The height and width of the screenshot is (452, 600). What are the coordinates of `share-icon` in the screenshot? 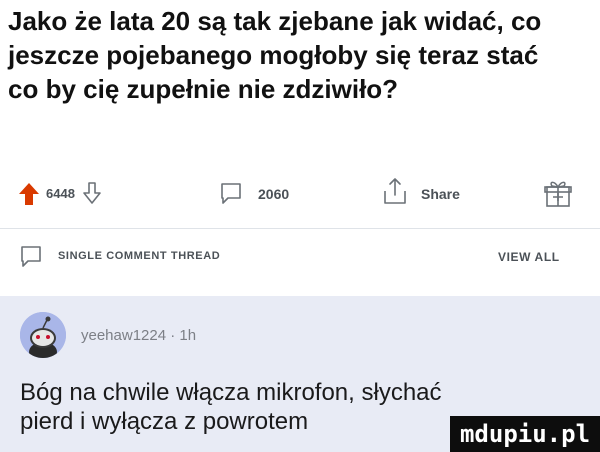 It's located at (395, 191).